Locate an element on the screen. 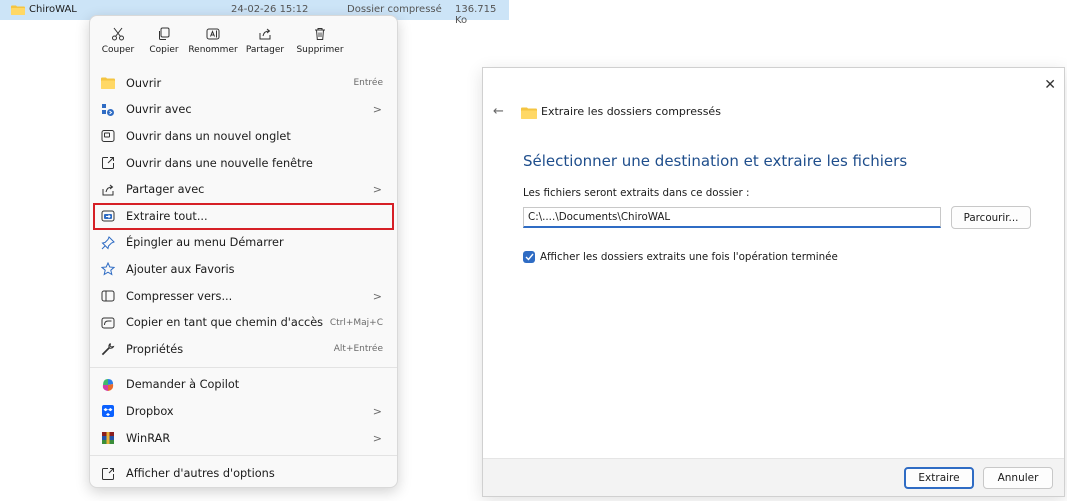 This screenshot has width=1067, height=501. menu-item-proprietes: Propriétés Alt+Entrée is located at coordinates (243, 349).